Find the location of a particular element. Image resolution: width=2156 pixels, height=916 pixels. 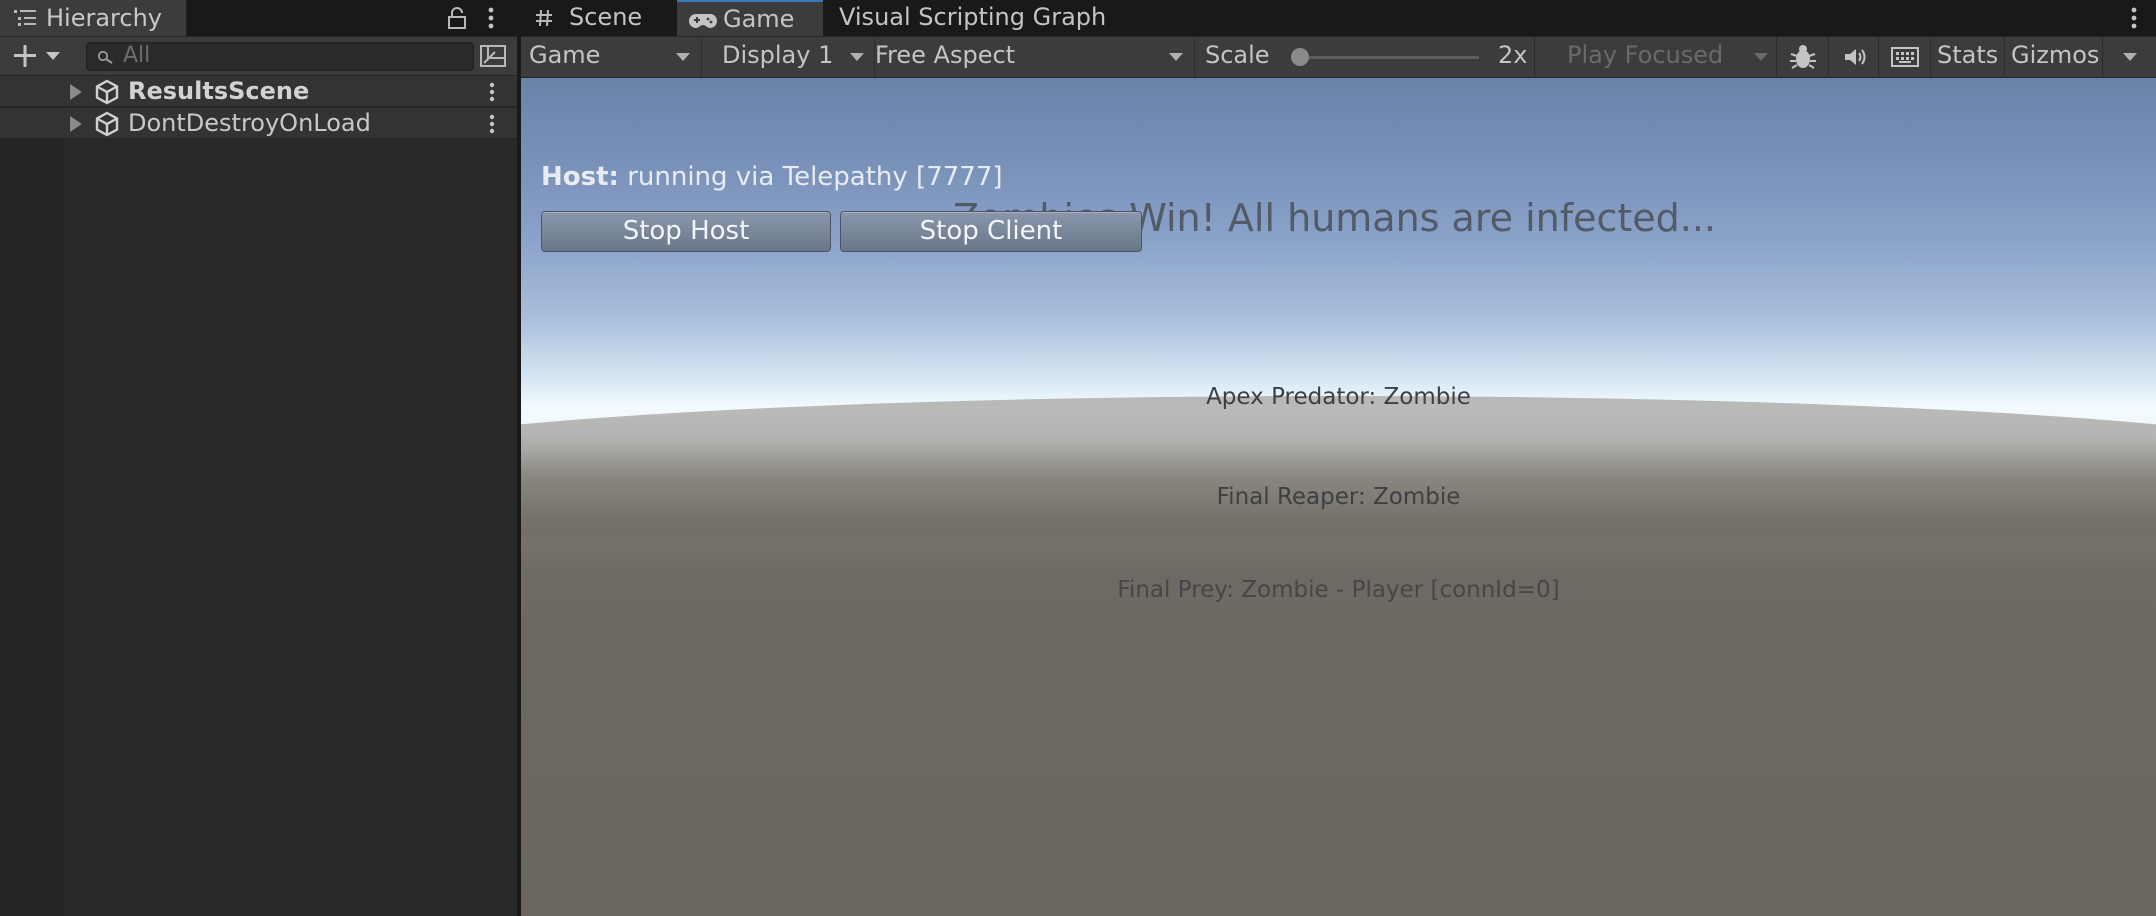

bug-icon is located at coordinates (1803, 57).